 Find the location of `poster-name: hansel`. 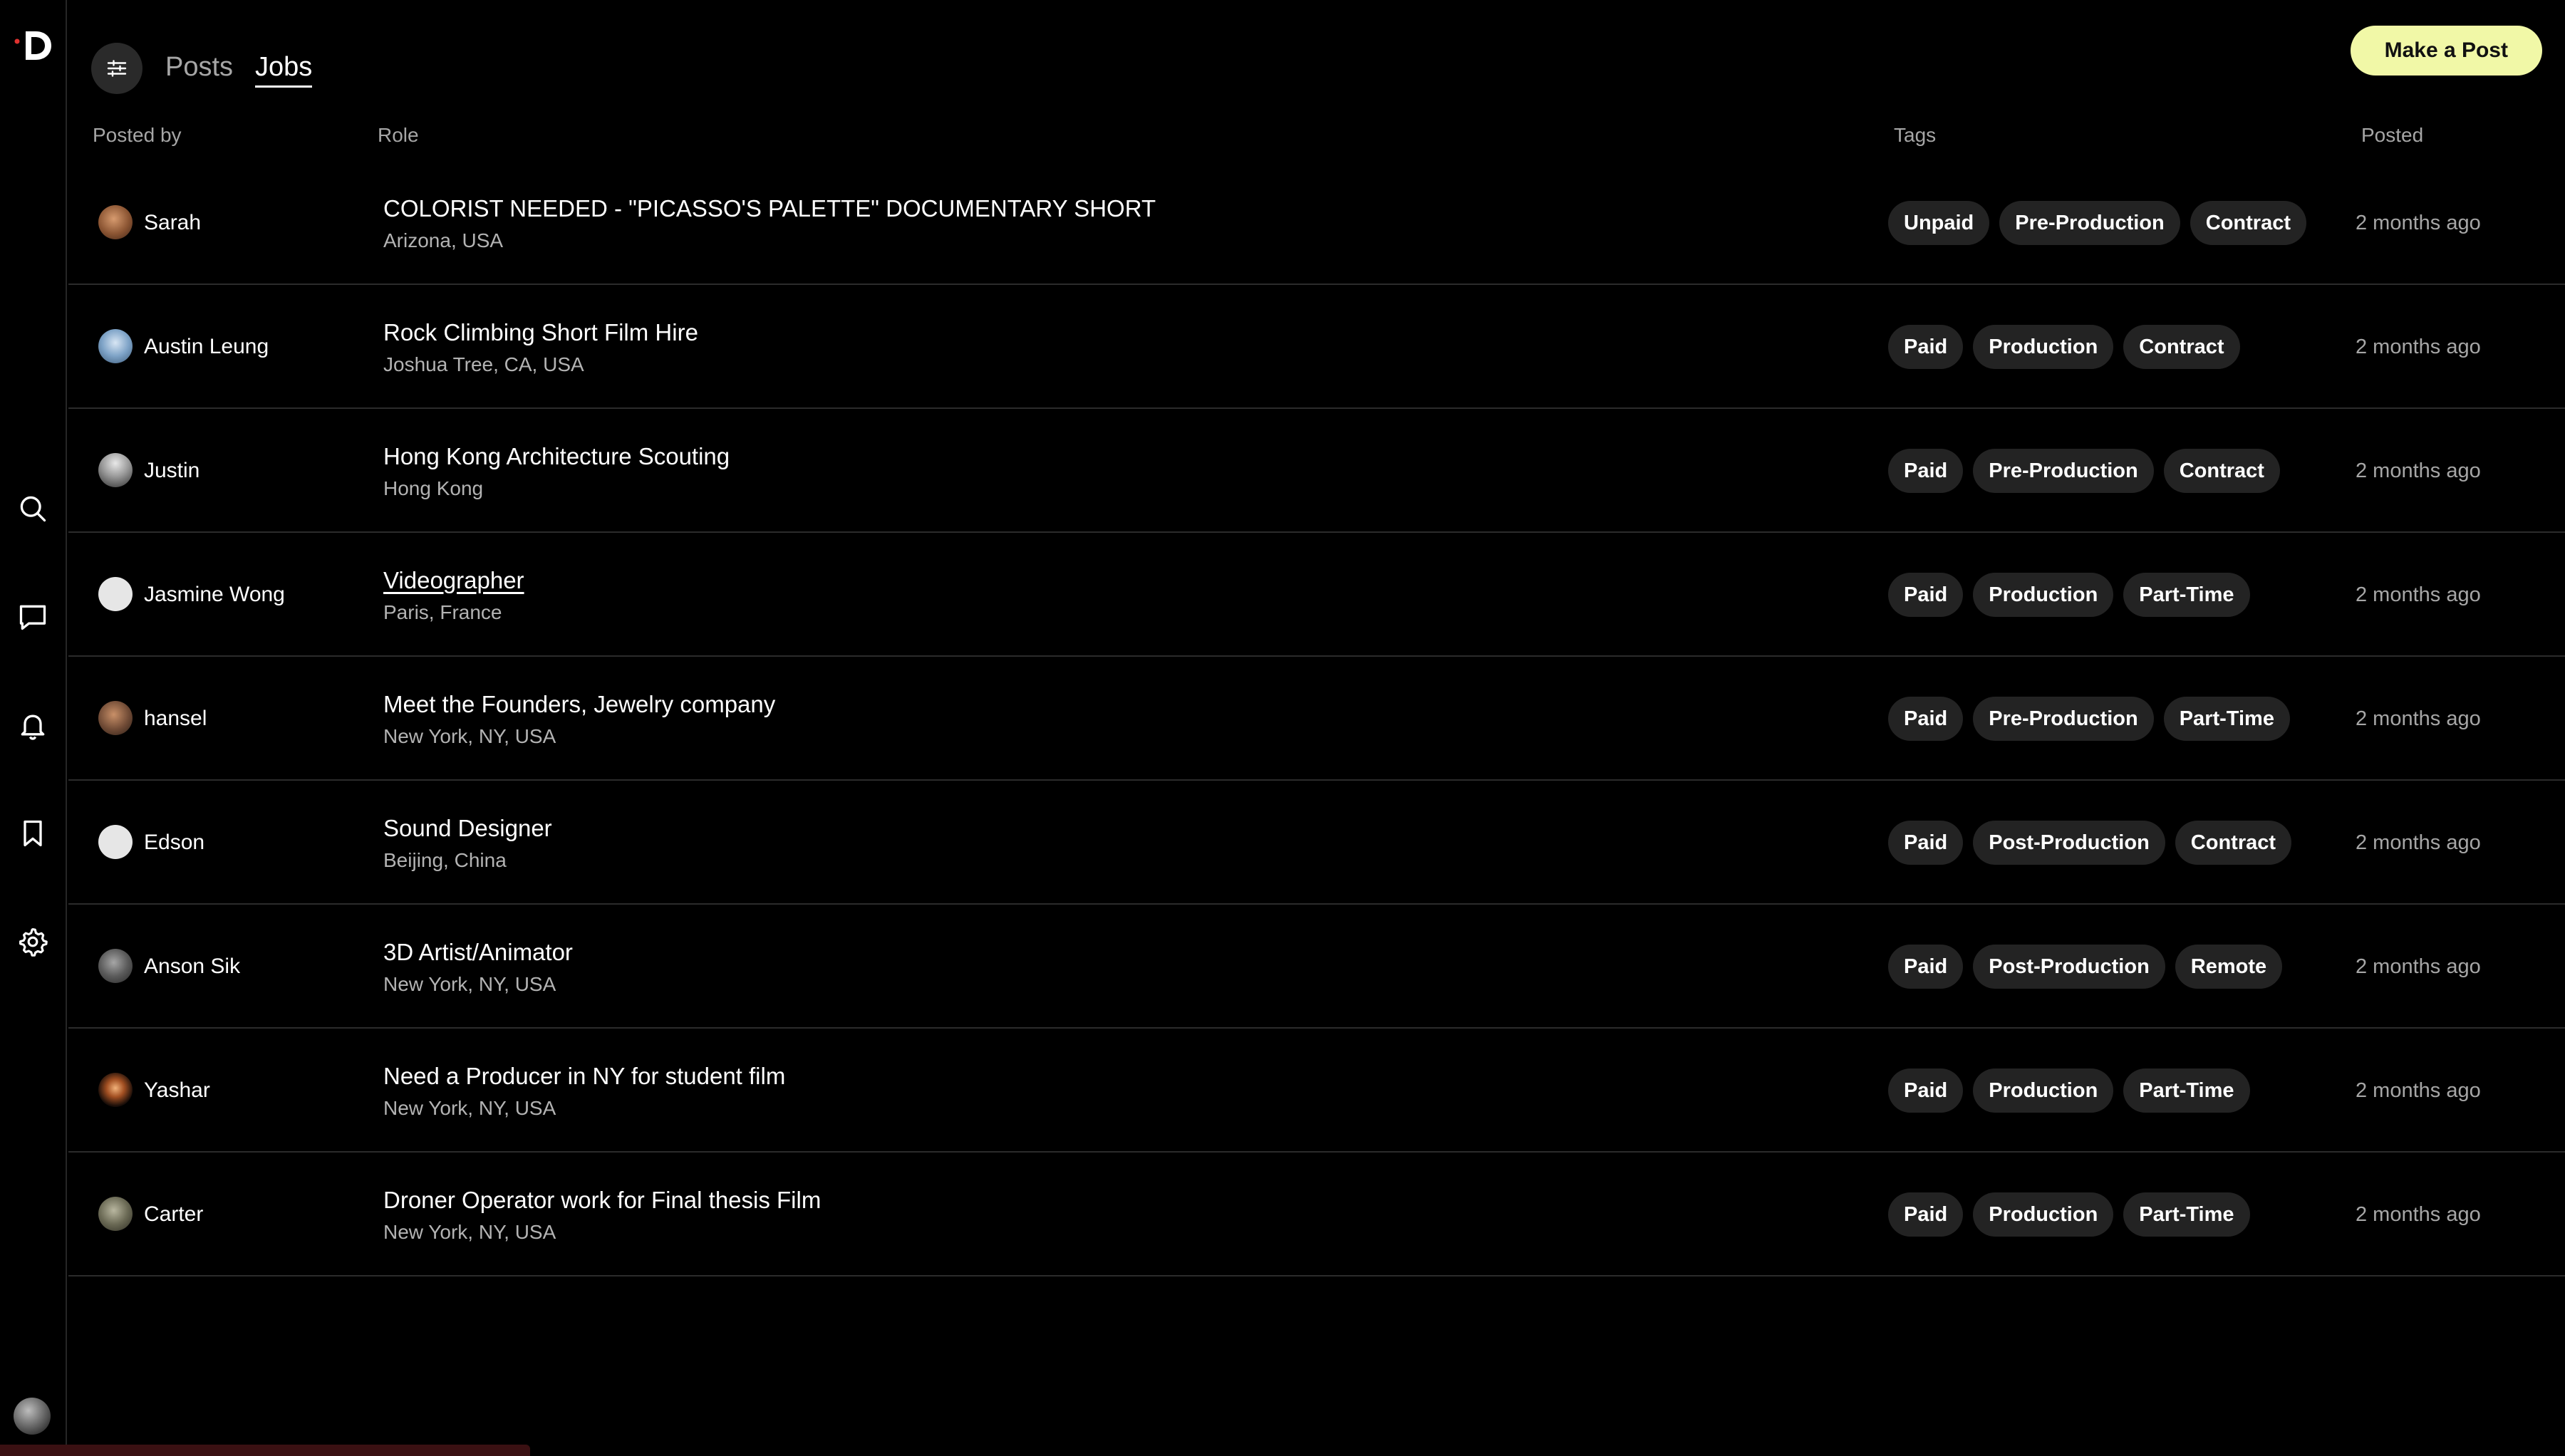

poster-name: hansel is located at coordinates (175, 718).